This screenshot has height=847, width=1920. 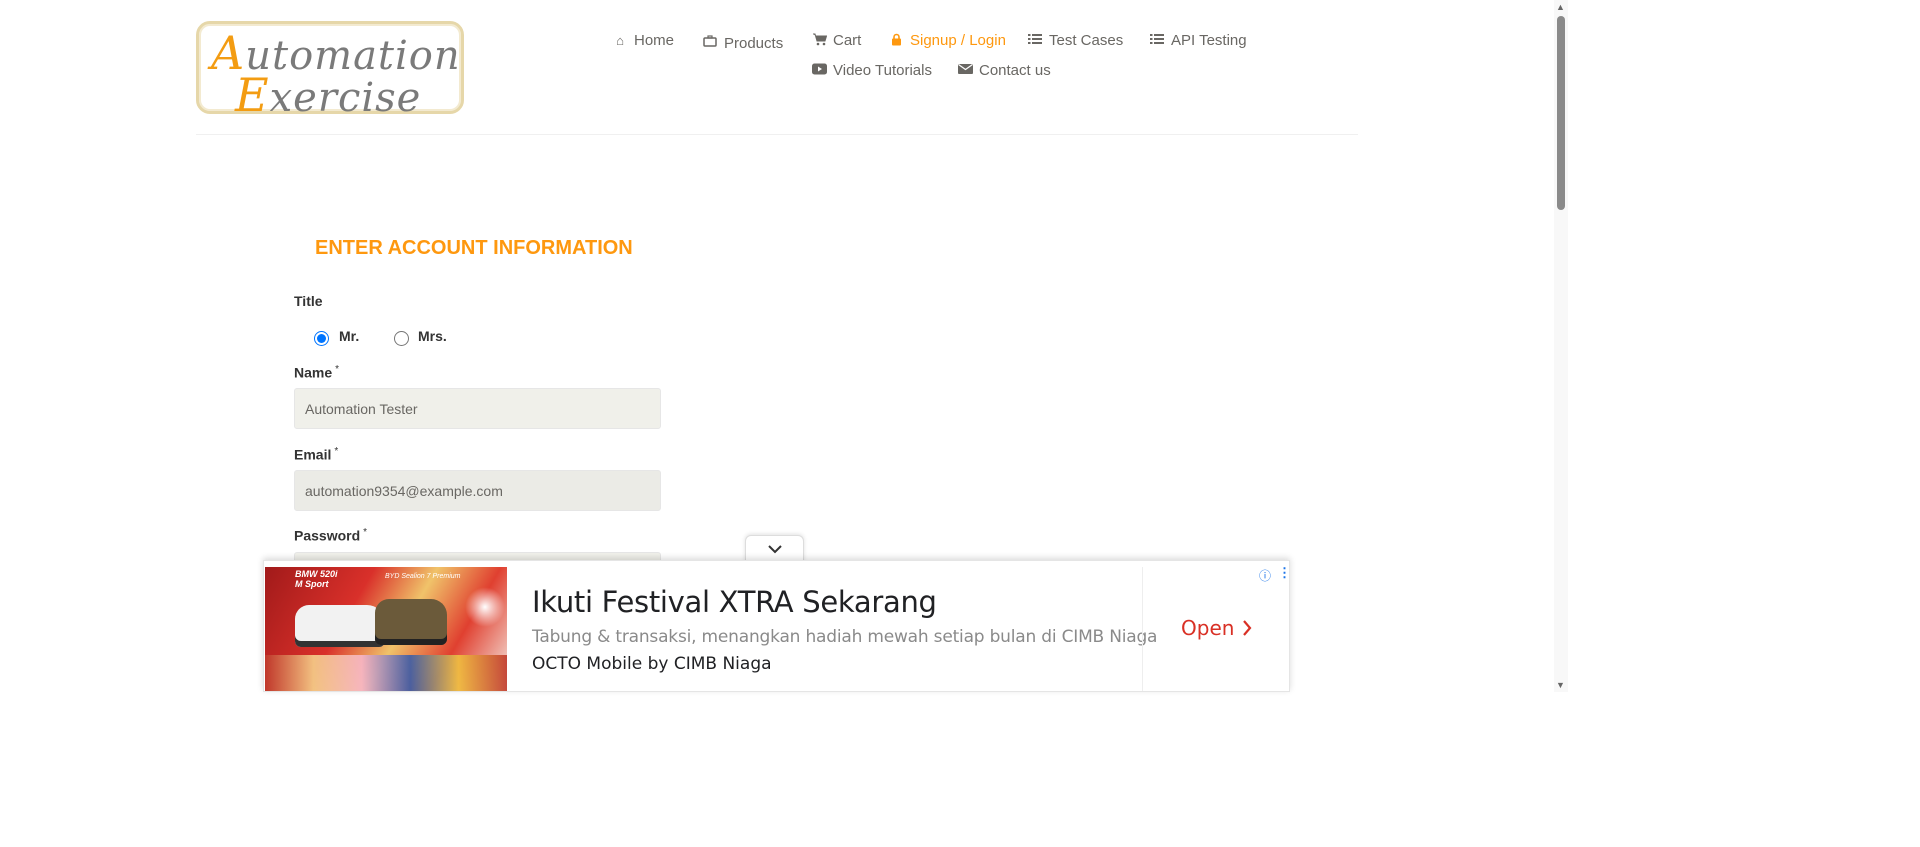 I want to click on logo-line-2: Exercise, so click(x=328, y=95).